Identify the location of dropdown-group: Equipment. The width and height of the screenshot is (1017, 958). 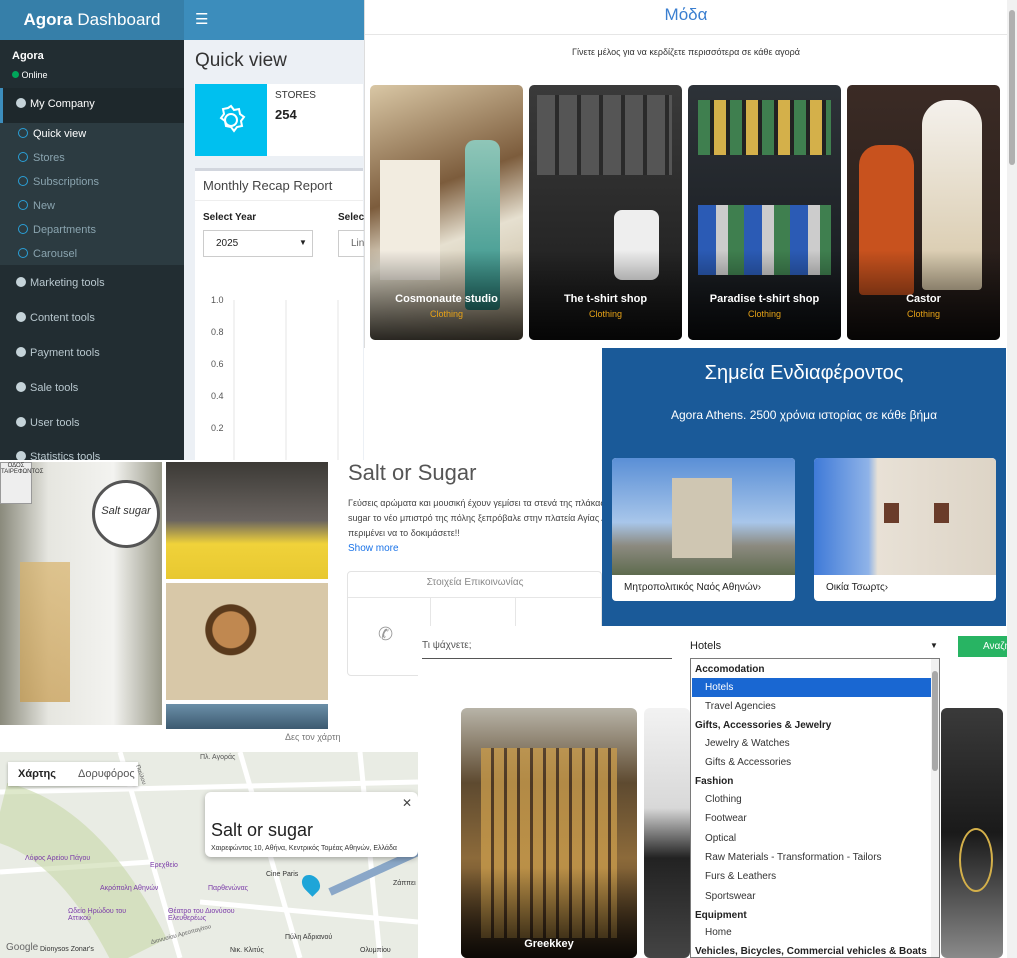
(721, 915).